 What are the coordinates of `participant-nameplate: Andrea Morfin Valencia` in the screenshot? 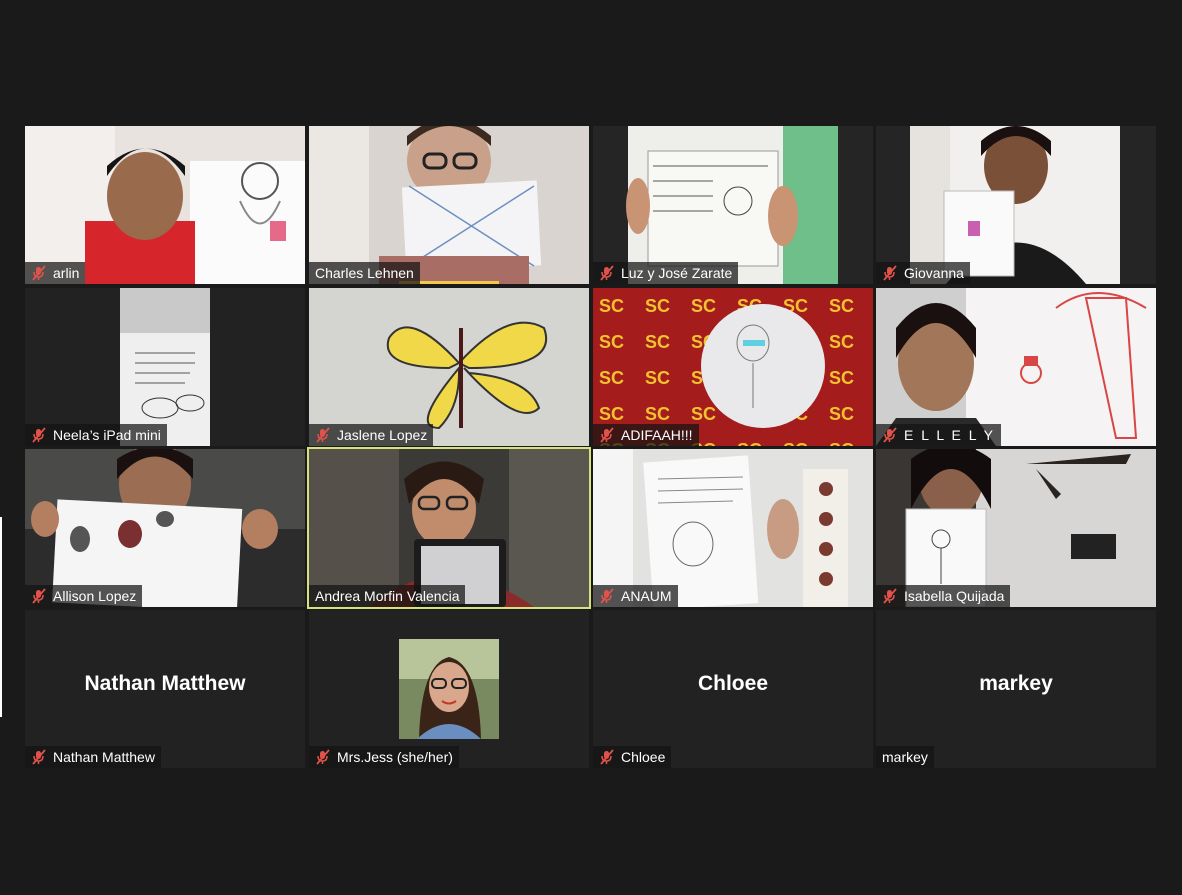 It's located at (387, 596).